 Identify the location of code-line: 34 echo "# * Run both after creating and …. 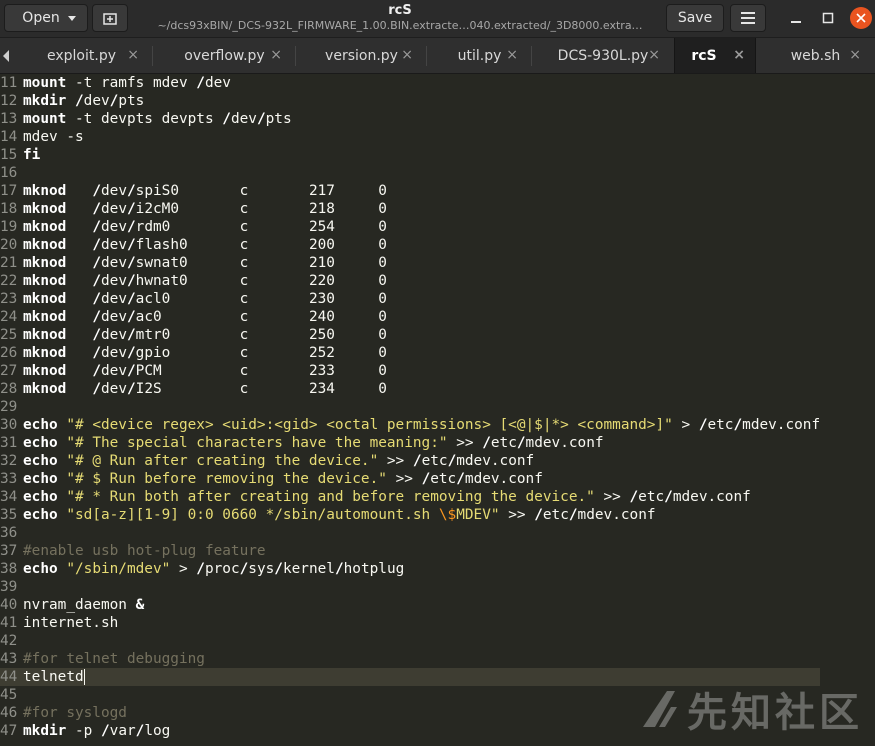
(410, 497).